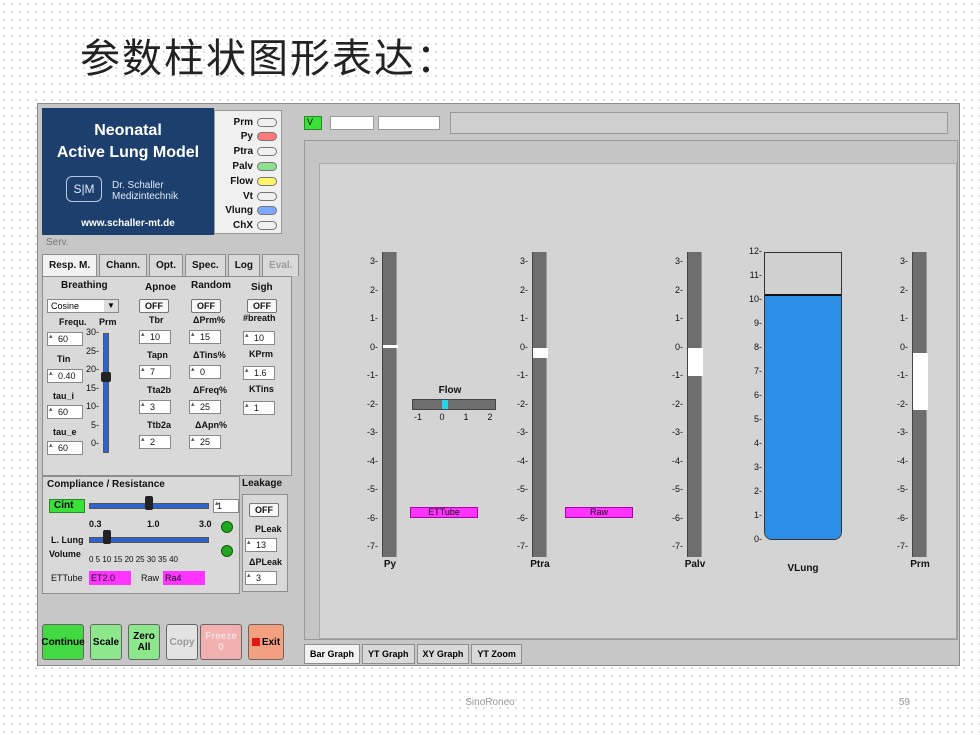 This screenshot has width=980, height=735. I want to click on tab-opt: Opt., so click(166, 265).